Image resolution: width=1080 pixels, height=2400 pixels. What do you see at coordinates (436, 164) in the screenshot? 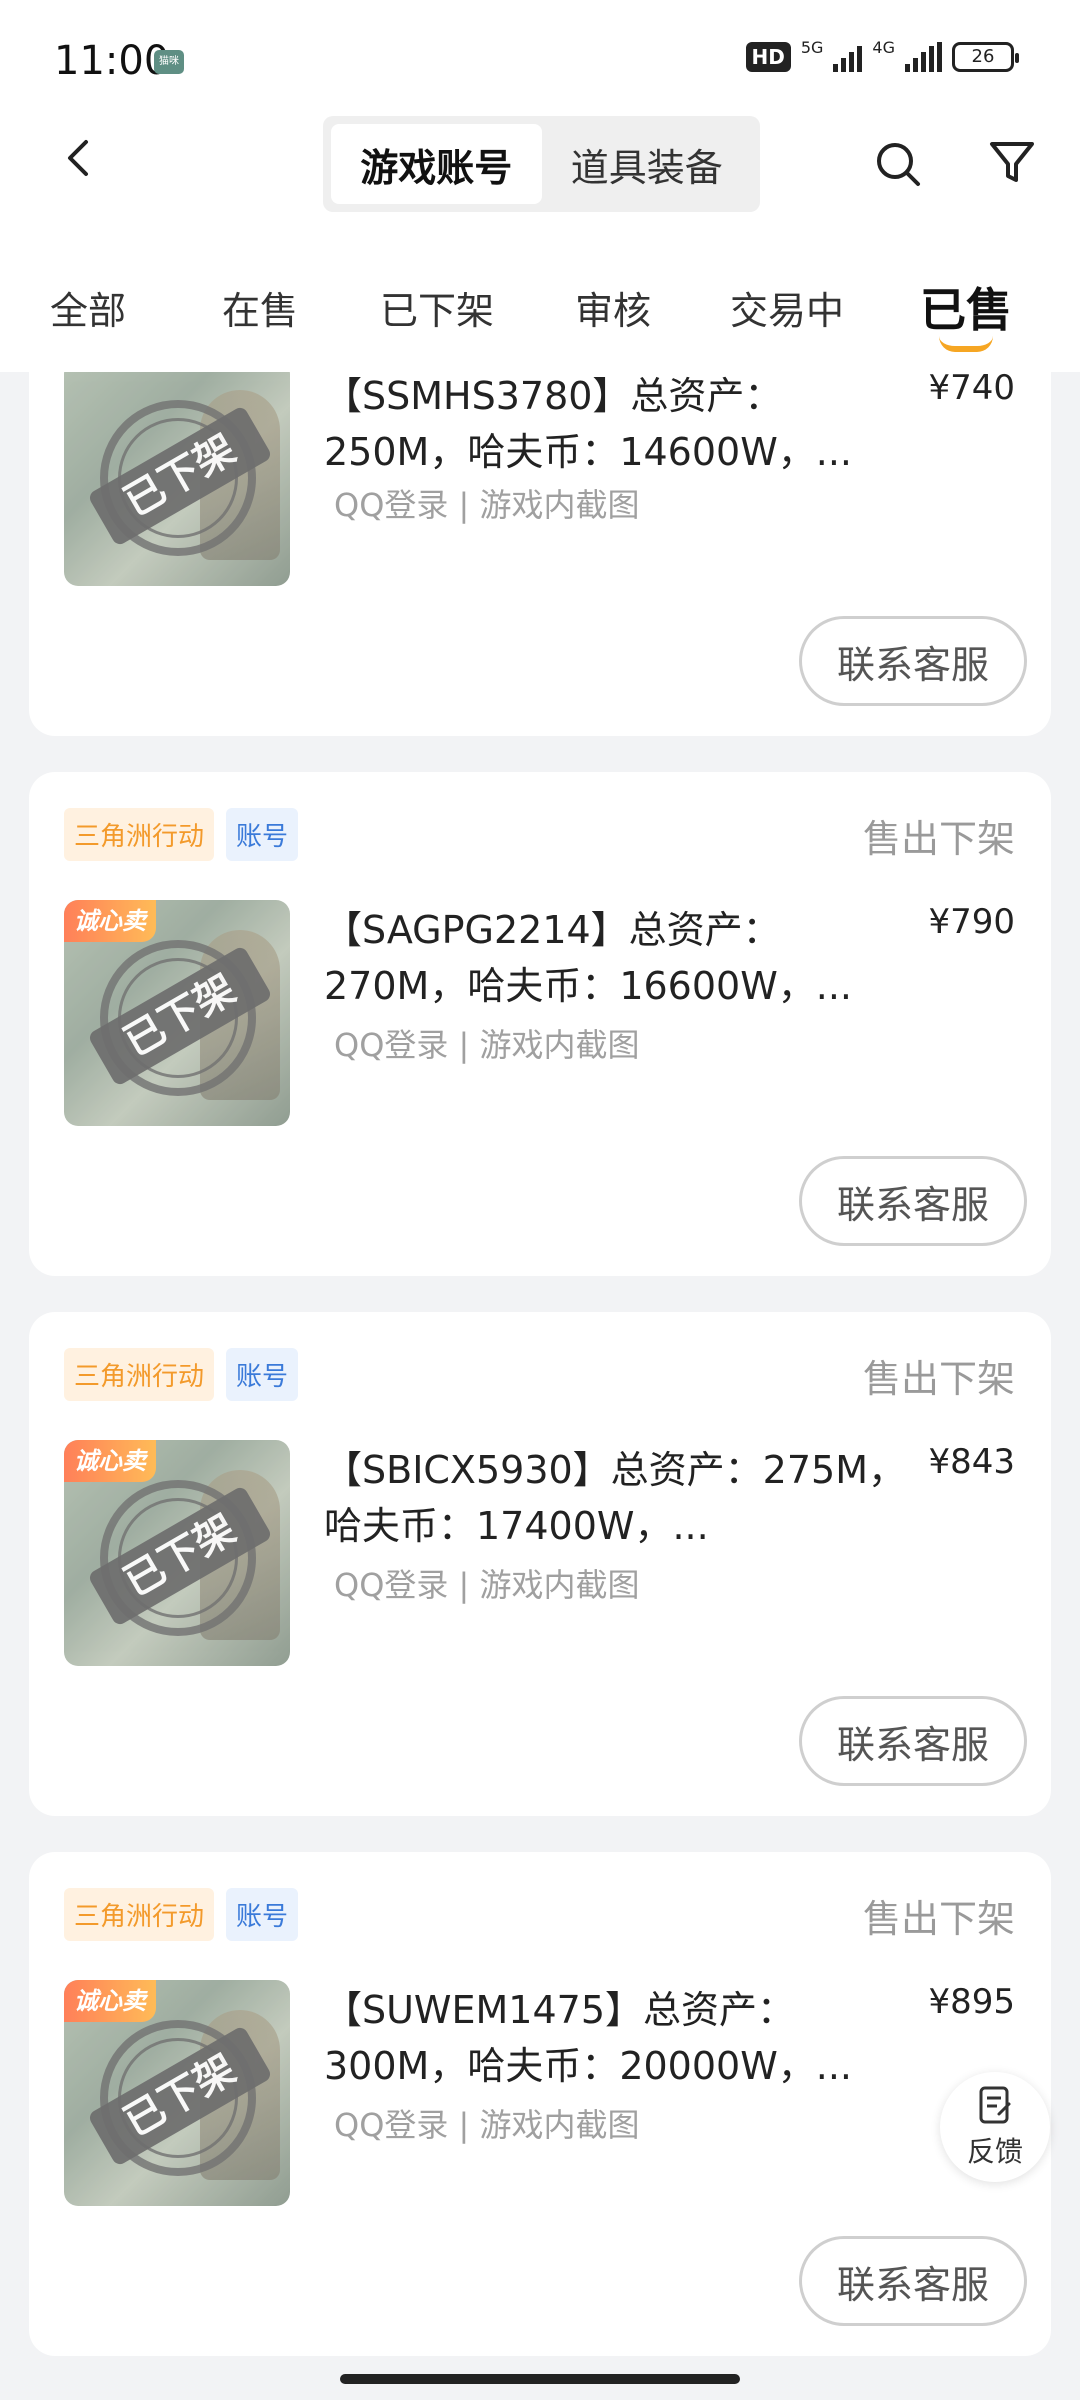
I see `segment-game-account: 游戏账号` at bounding box center [436, 164].